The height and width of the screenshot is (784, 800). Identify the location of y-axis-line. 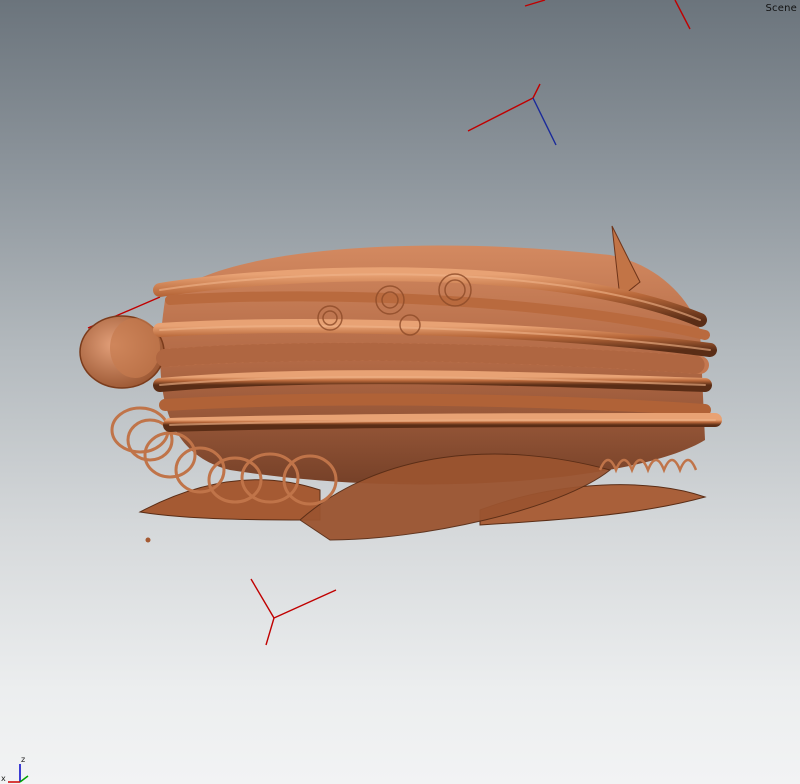
(24, 779).